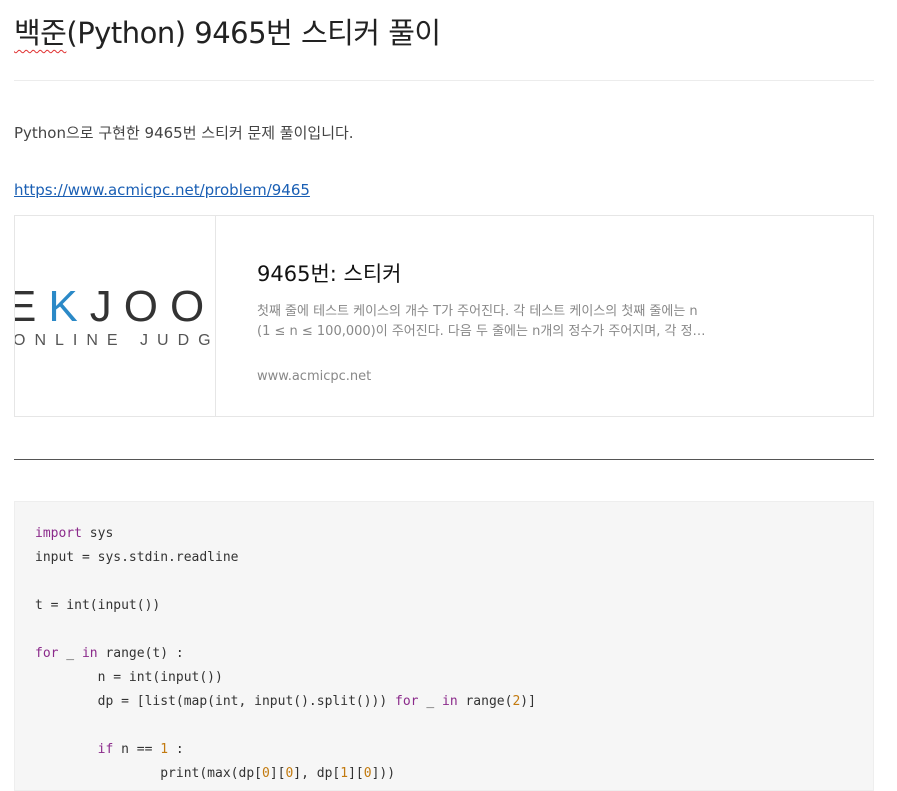 Image resolution: width=897 pixels, height=791 pixels. I want to click on code-keyword: import, so click(58, 533).